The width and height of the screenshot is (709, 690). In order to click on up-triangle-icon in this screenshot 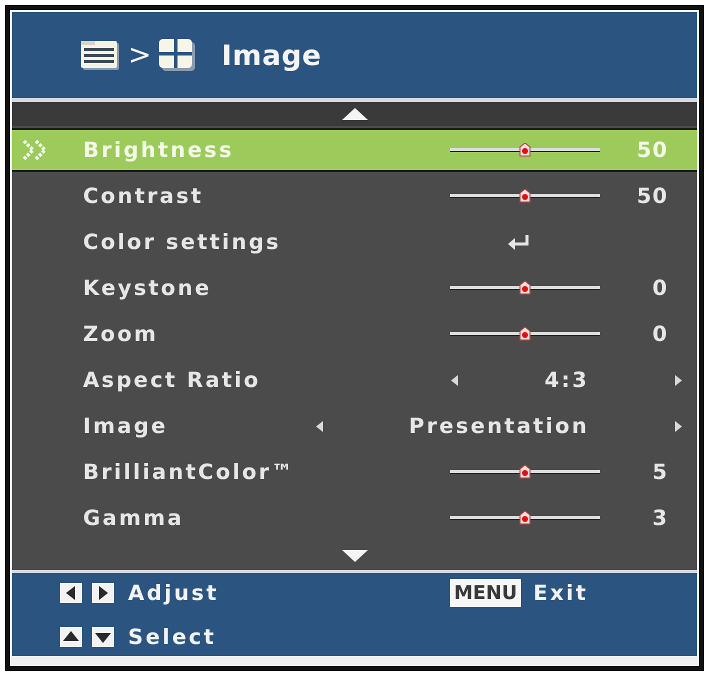, I will do `click(355, 114)`.